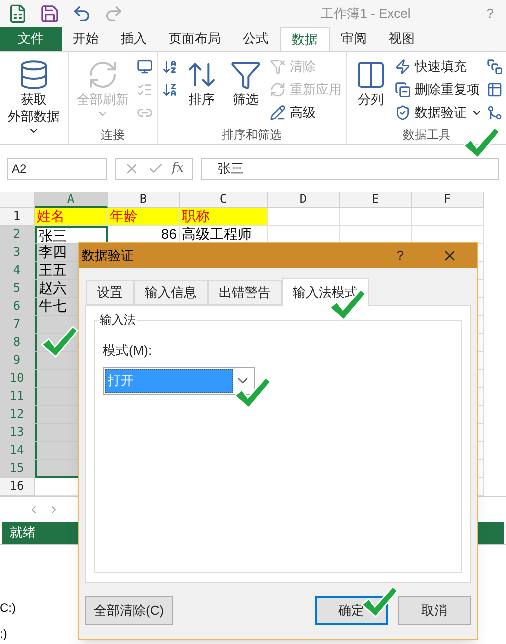 This screenshot has height=644, width=506. Describe the element at coordinates (246, 75) in the screenshot. I see `filter-icon` at that location.